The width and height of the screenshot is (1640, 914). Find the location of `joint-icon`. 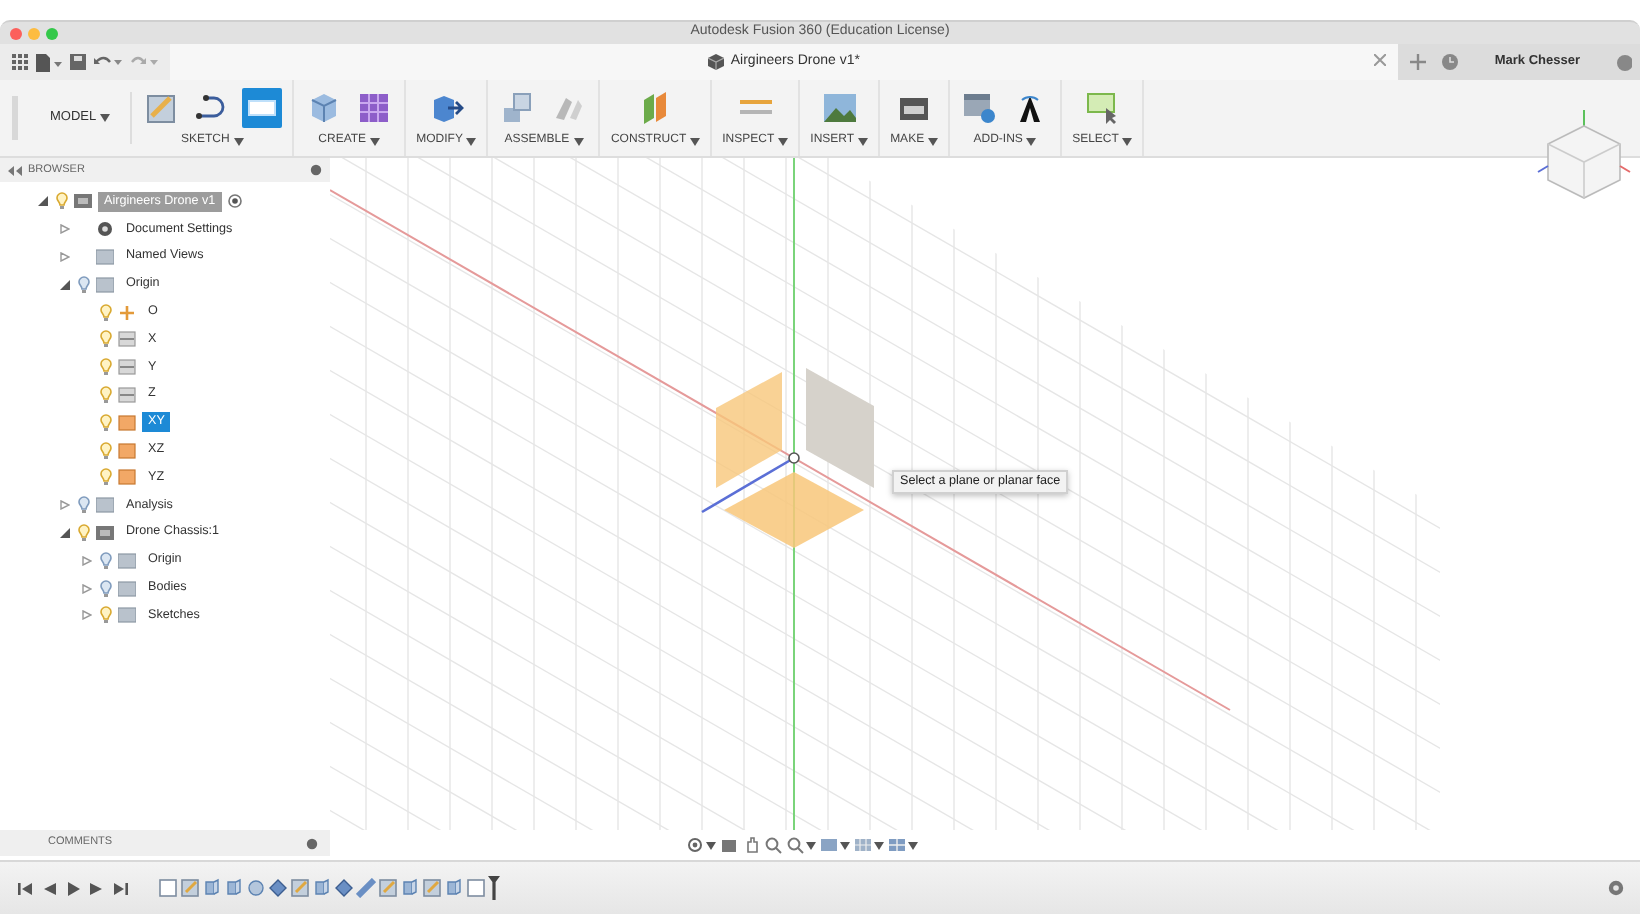

joint-icon is located at coordinates (344, 888).